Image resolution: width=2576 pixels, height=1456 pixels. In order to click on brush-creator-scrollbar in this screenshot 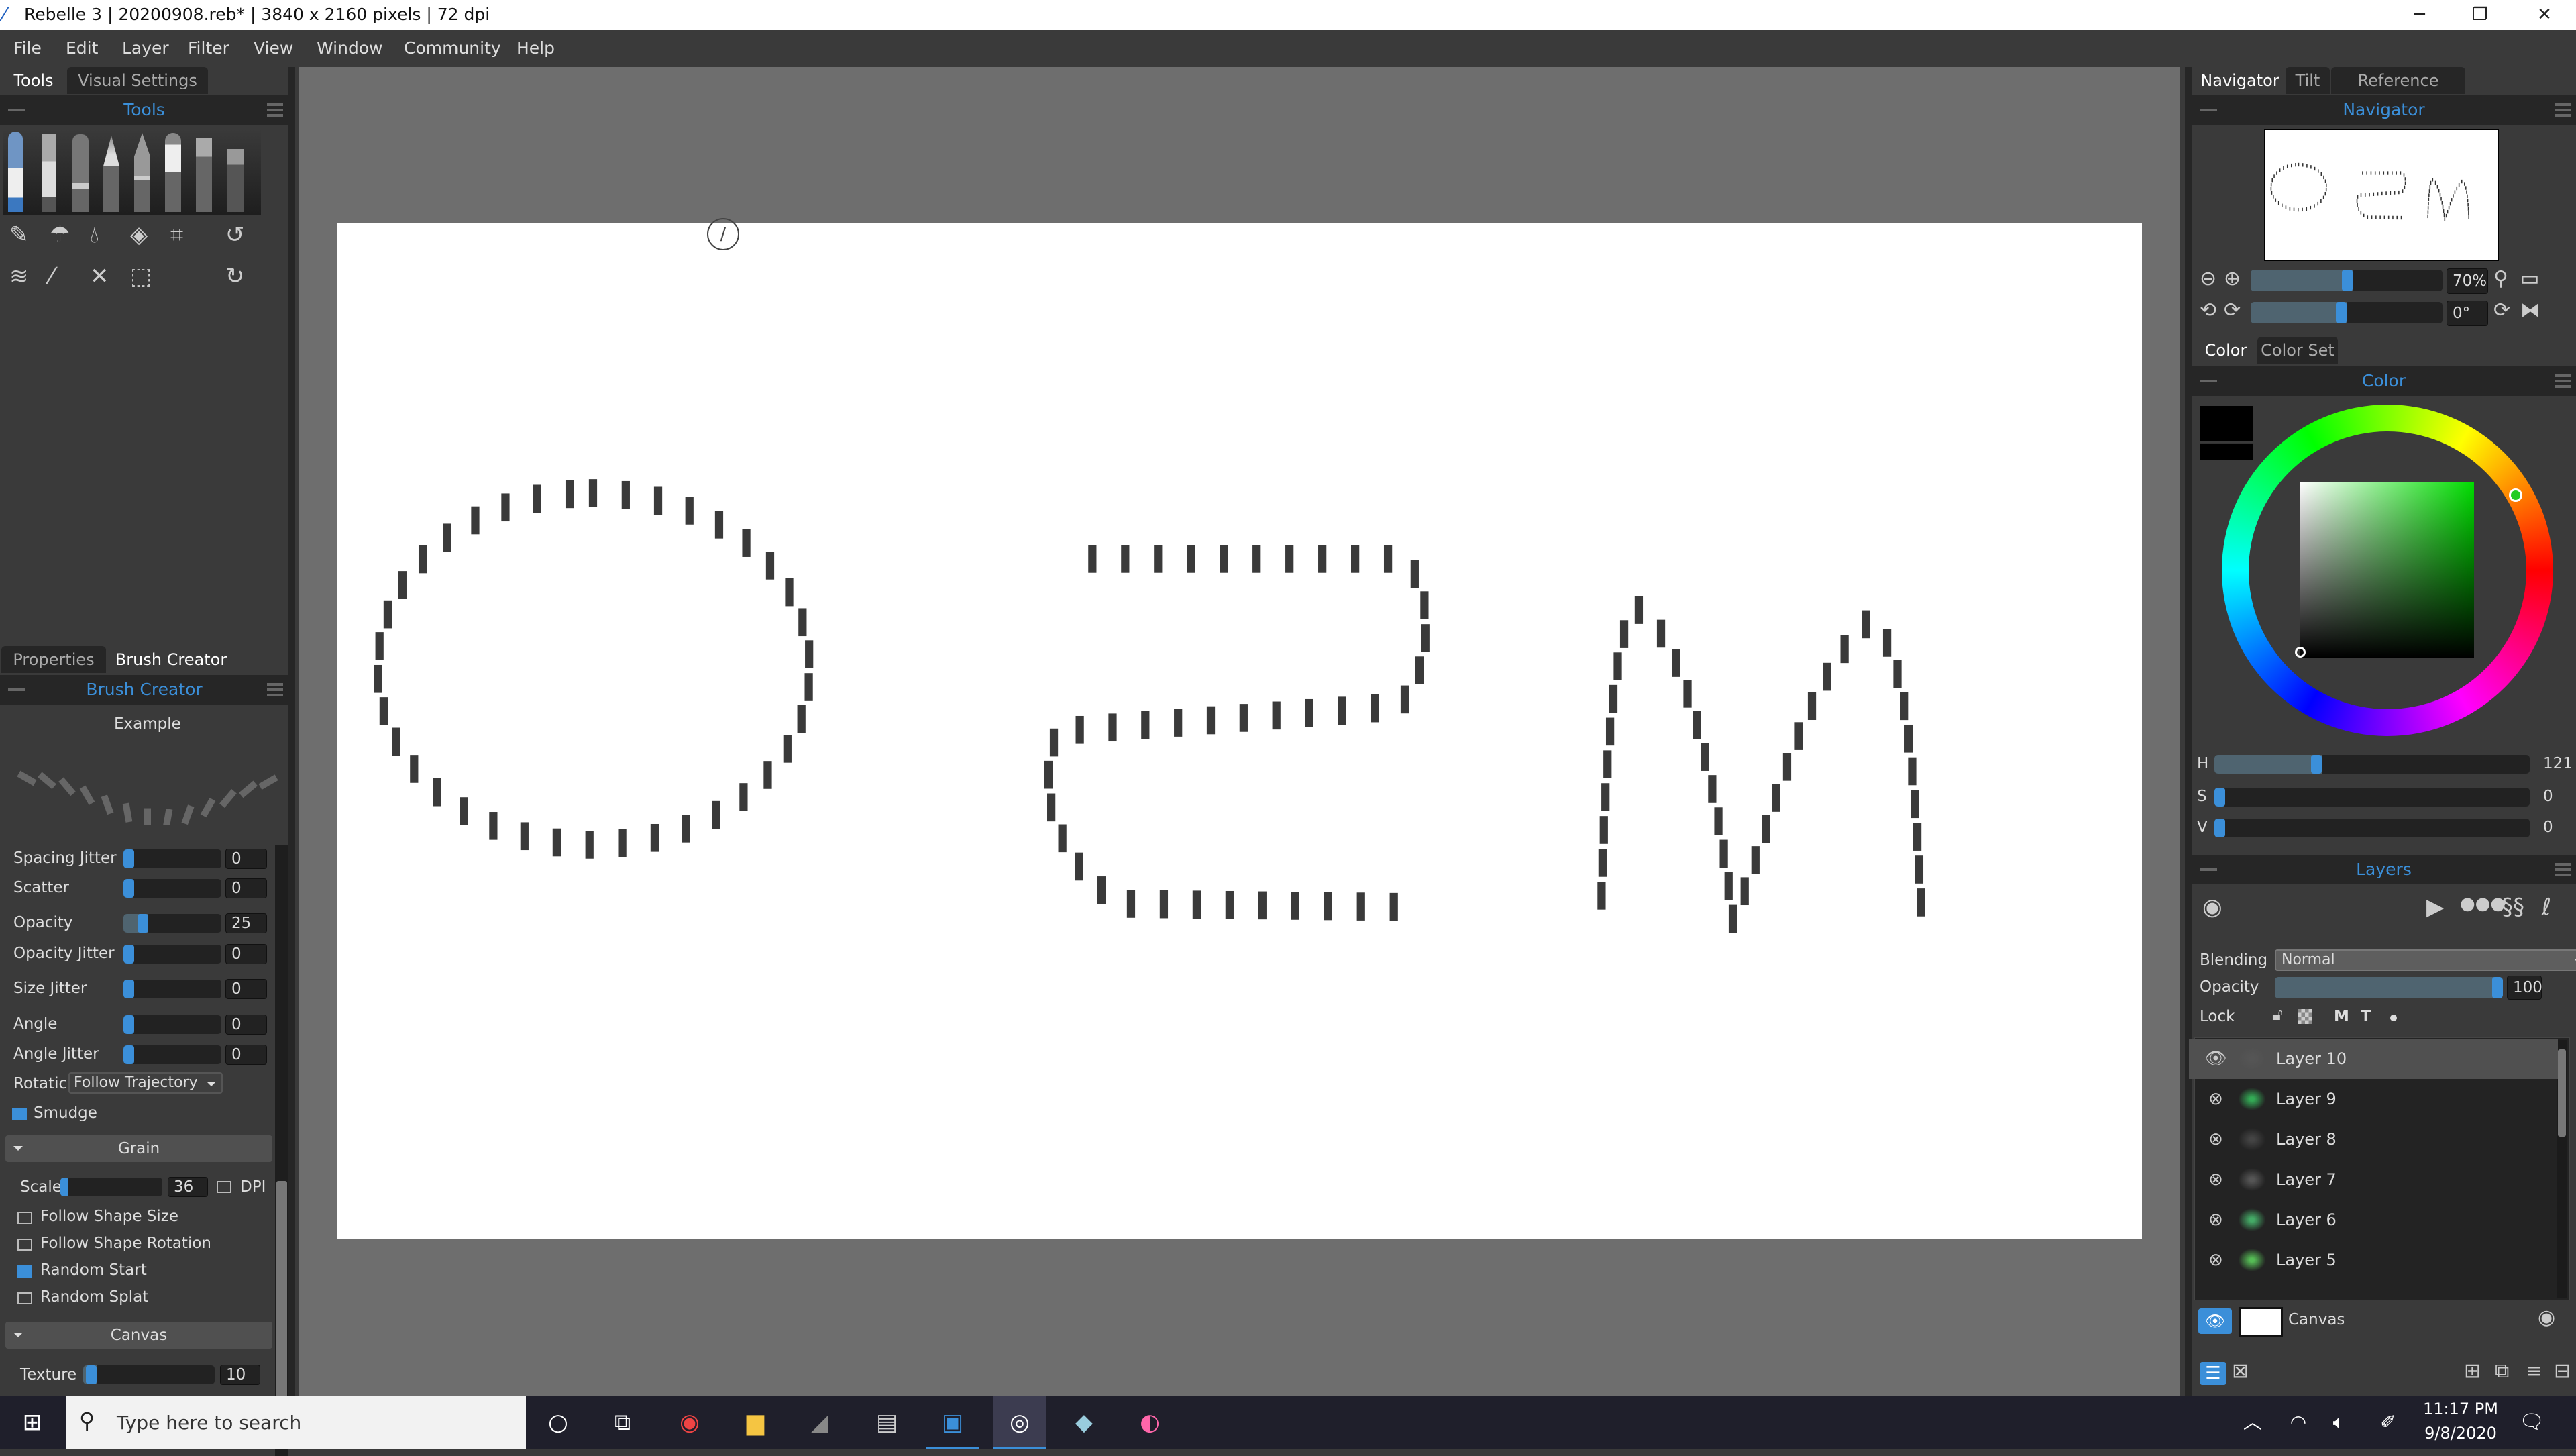, I will do `click(281, 1150)`.